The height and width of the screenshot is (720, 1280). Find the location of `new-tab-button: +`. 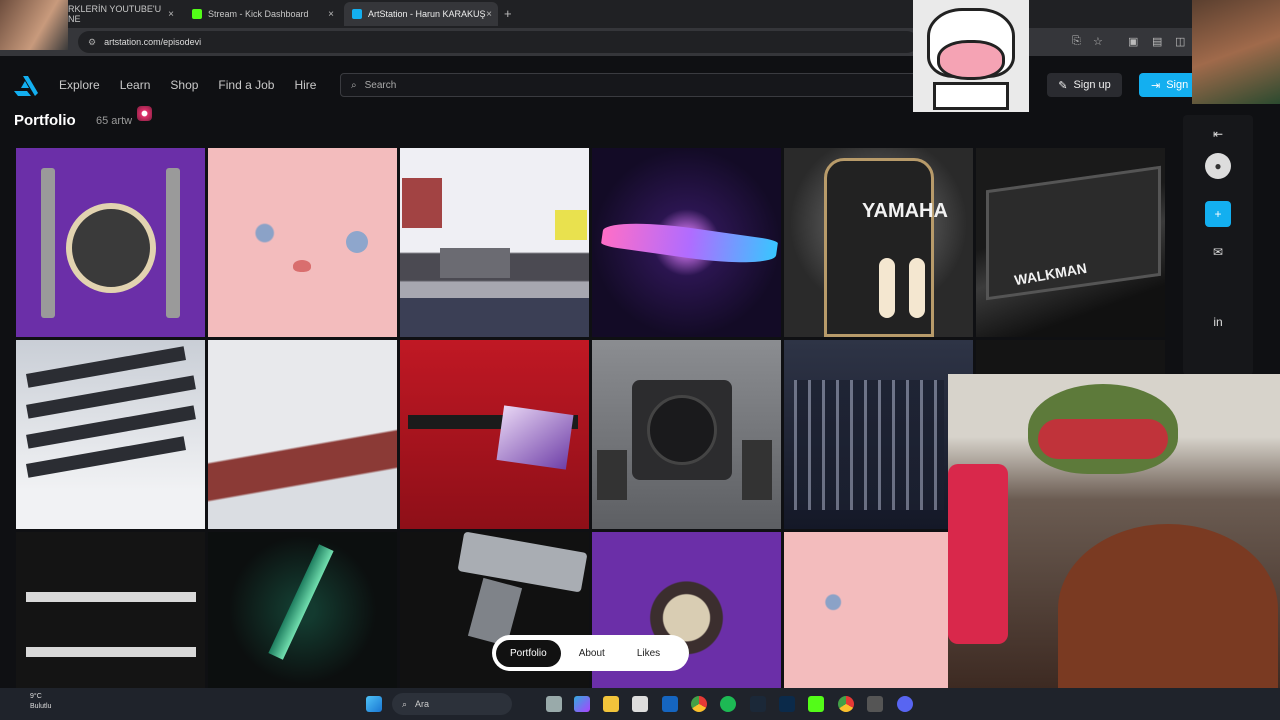

new-tab-button: + is located at coordinates (508, 13).